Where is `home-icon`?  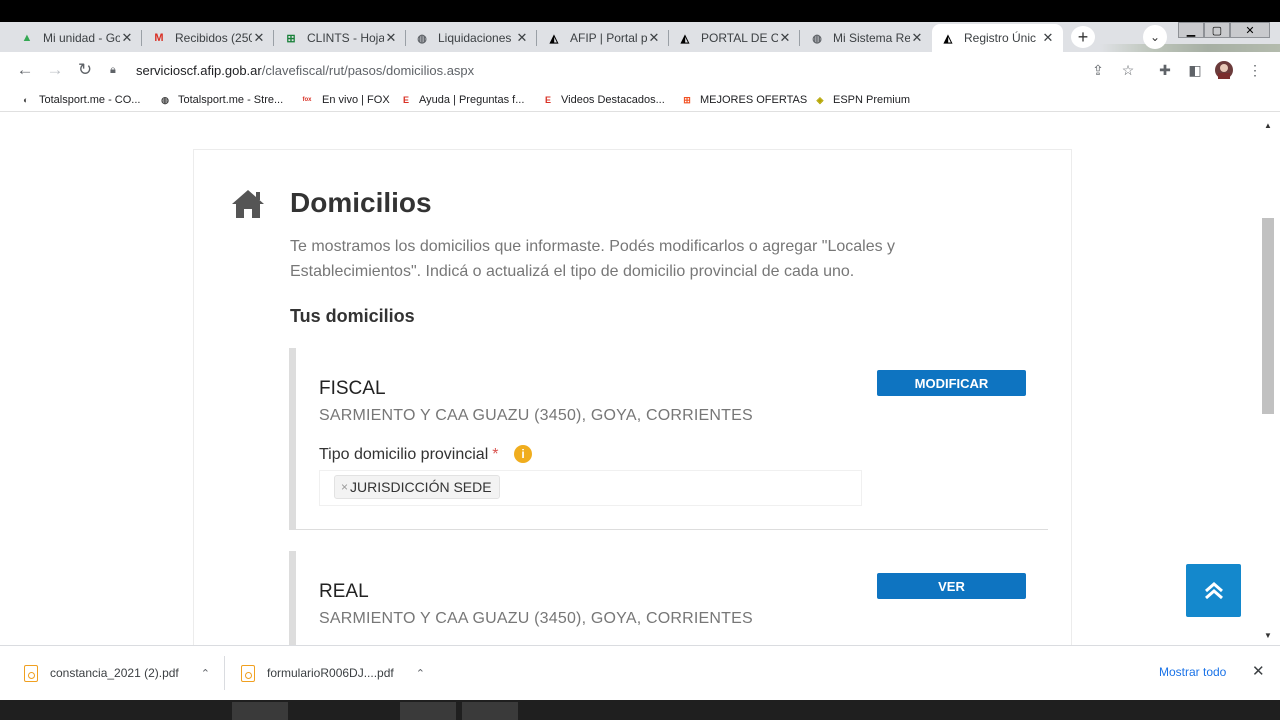
home-icon is located at coordinates (248, 204).